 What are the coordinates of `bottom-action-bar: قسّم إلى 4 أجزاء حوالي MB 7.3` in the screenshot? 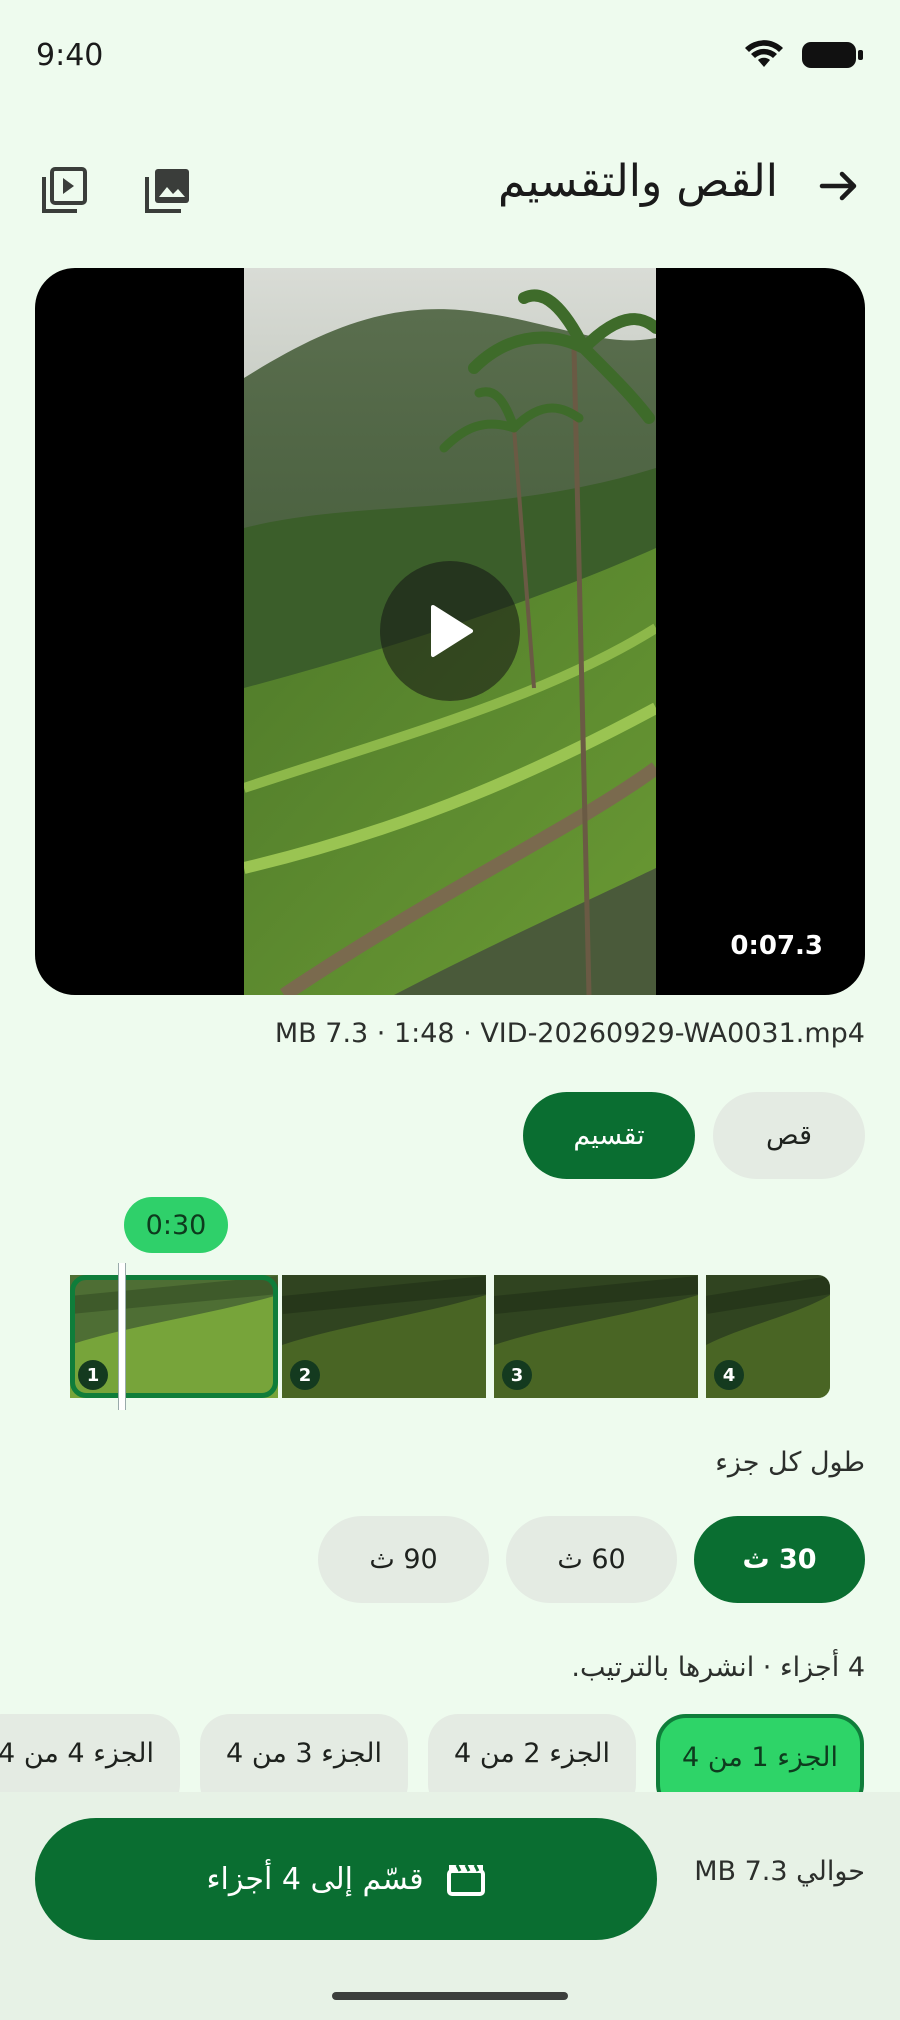 It's located at (450, 1906).